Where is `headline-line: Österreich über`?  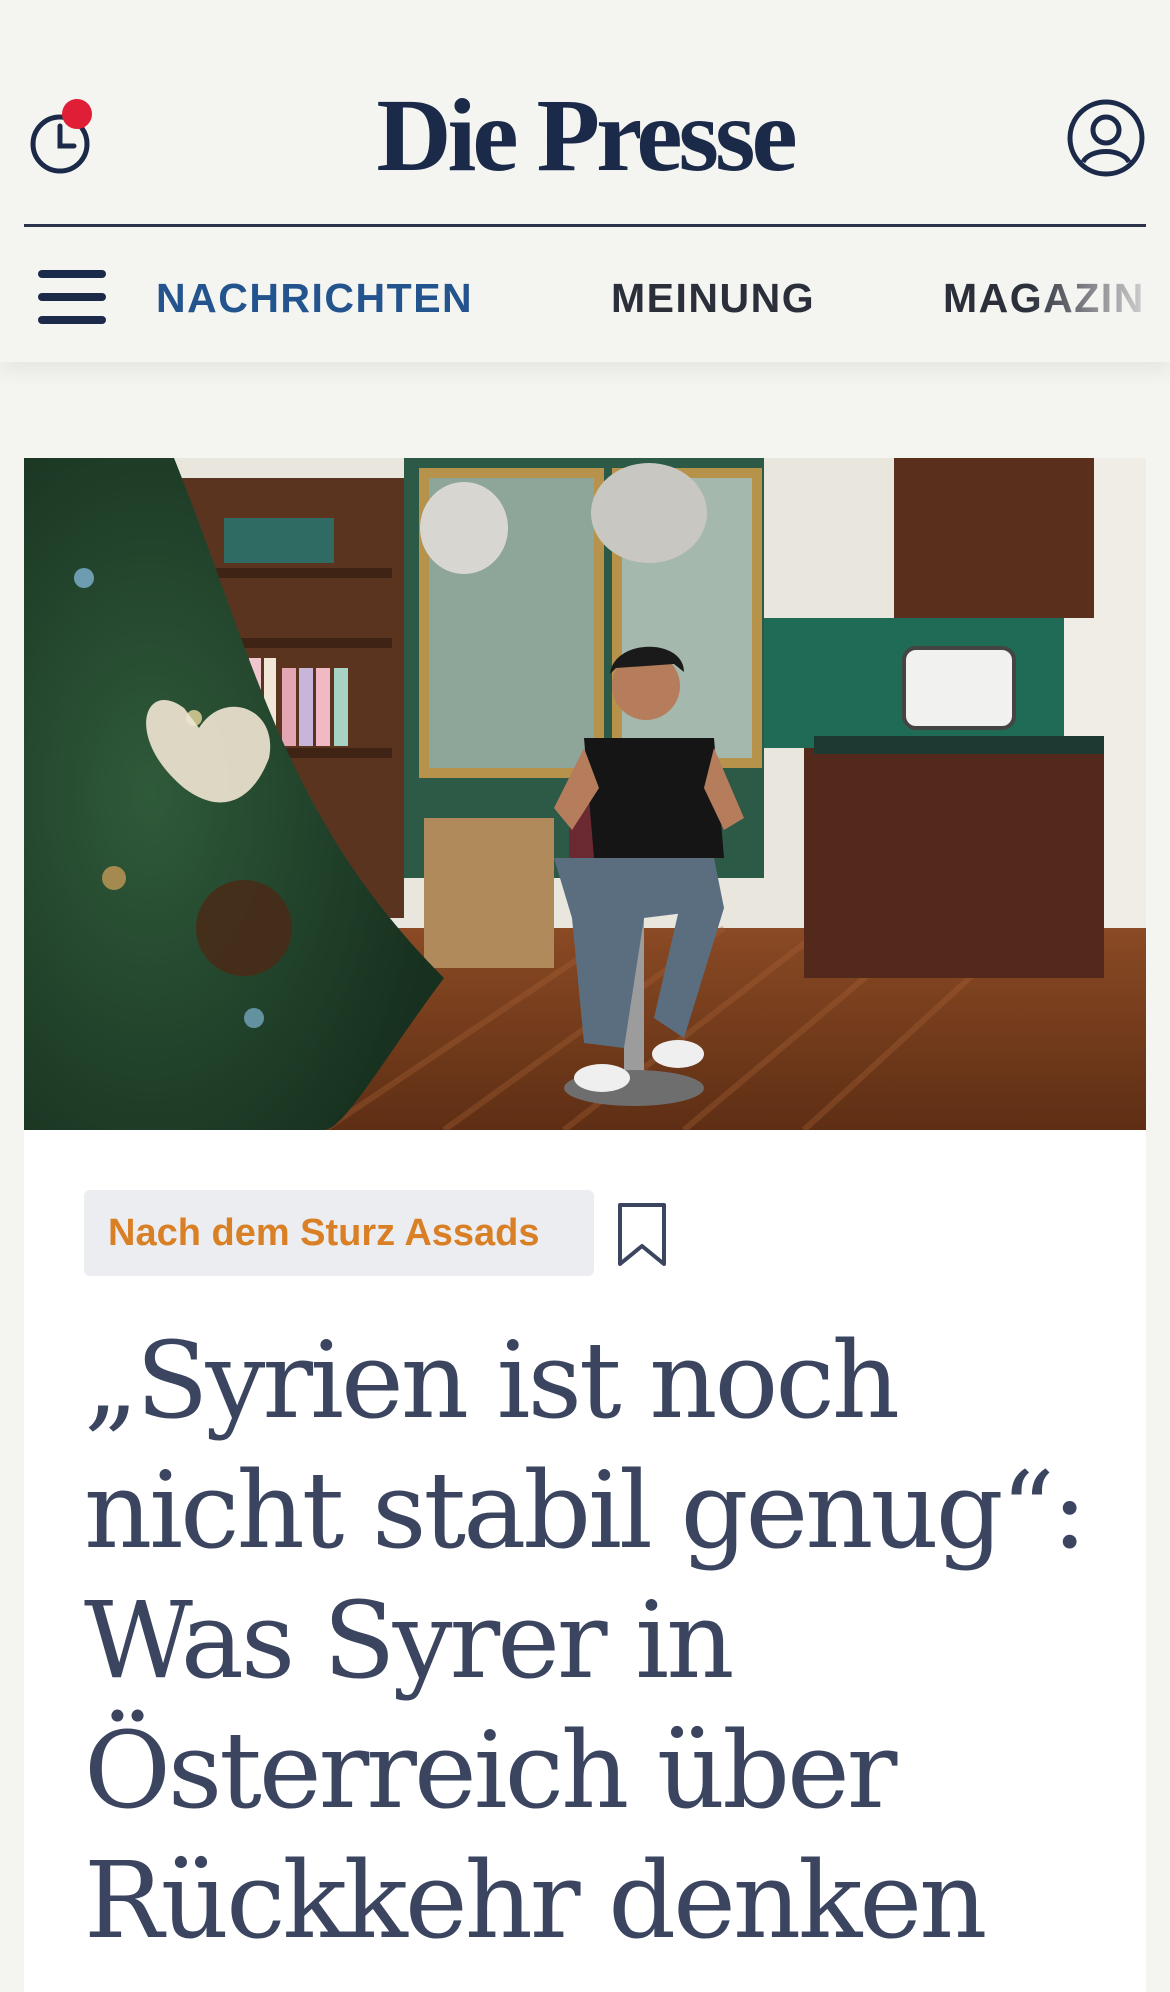 headline-line: Österreich über is located at coordinates (490, 1770).